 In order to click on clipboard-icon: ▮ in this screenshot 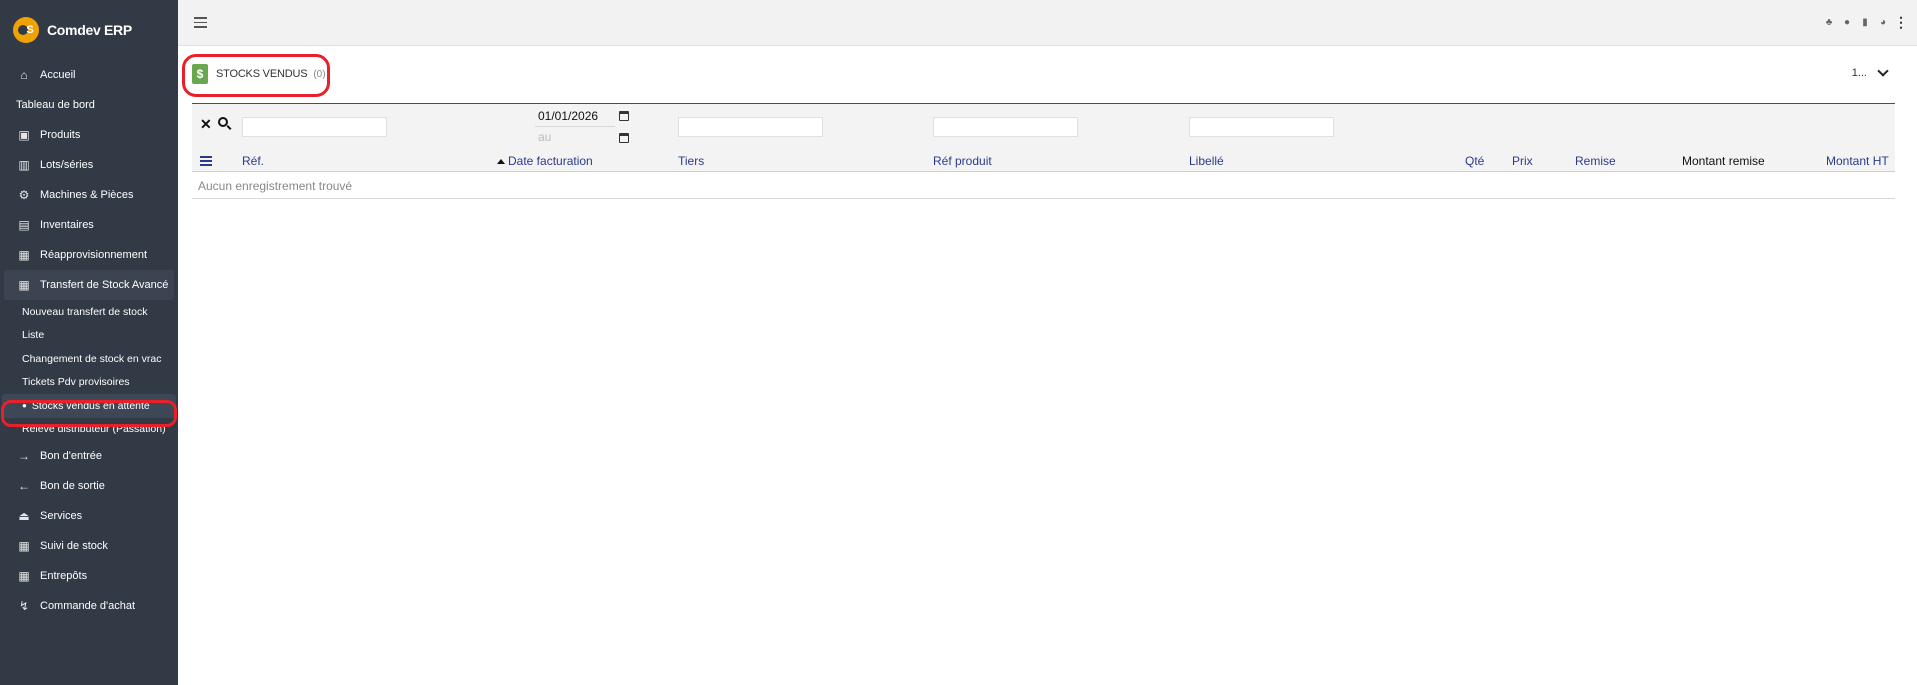, I will do `click(1865, 23)`.